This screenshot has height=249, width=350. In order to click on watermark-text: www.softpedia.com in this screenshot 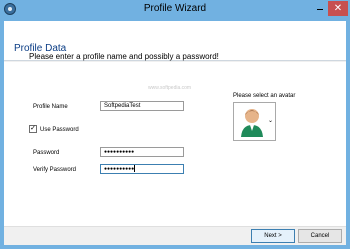, I will do `click(170, 88)`.